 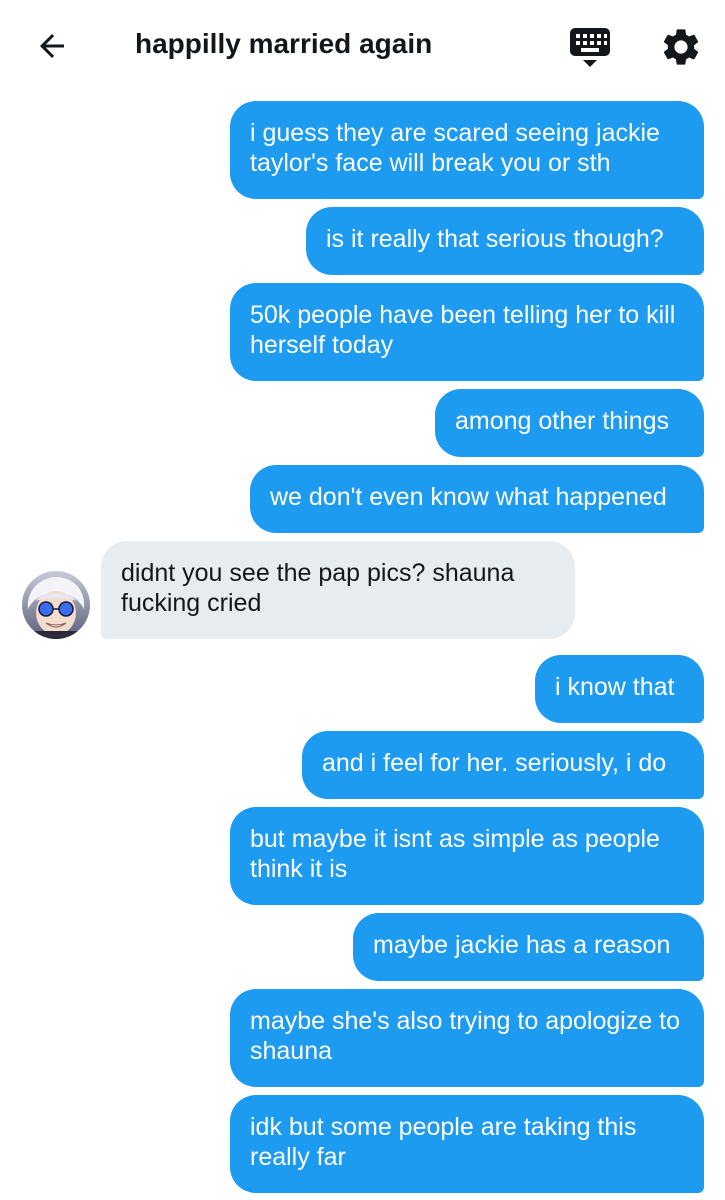 What do you see at coordinates (619, 689) in the screenshot?
I see `message-bubble-outgoing: i know that` at bounding box center [619, 689].